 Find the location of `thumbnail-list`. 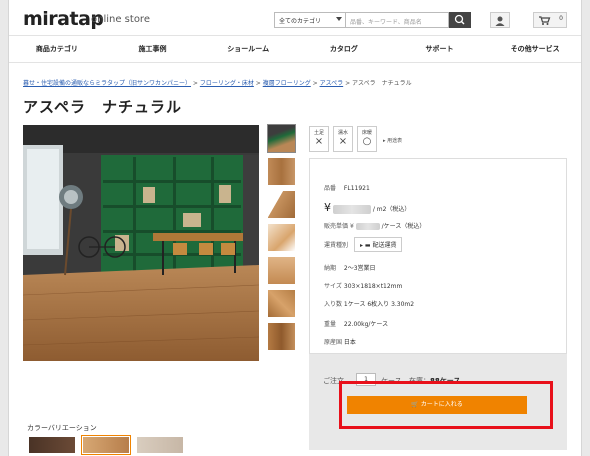

thumbnail-list is located at coordinates (281, 240).